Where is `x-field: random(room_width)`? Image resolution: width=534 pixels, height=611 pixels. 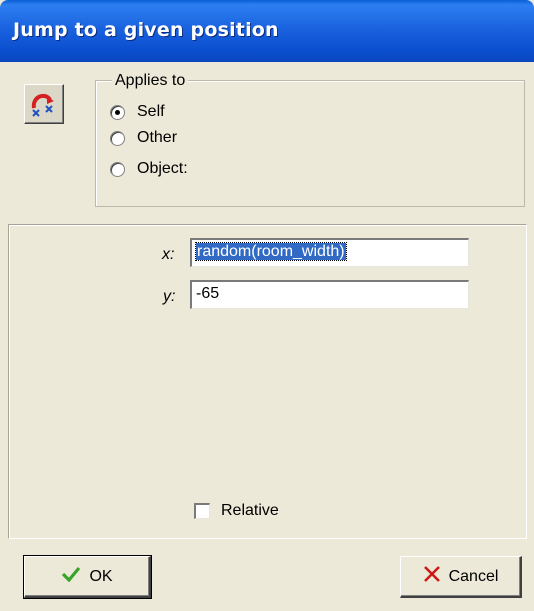
x-field: random(room_width) is located at coordinates (329, 252).